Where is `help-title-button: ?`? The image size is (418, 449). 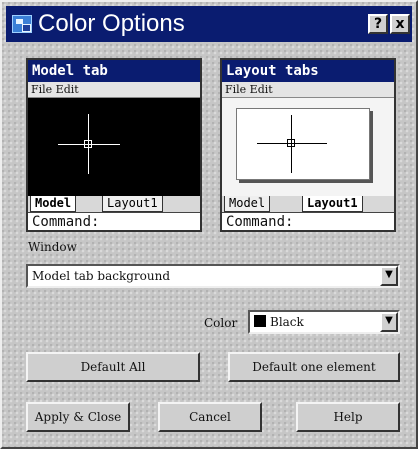 help-title-button: ? is located at coordinates (378, 24).